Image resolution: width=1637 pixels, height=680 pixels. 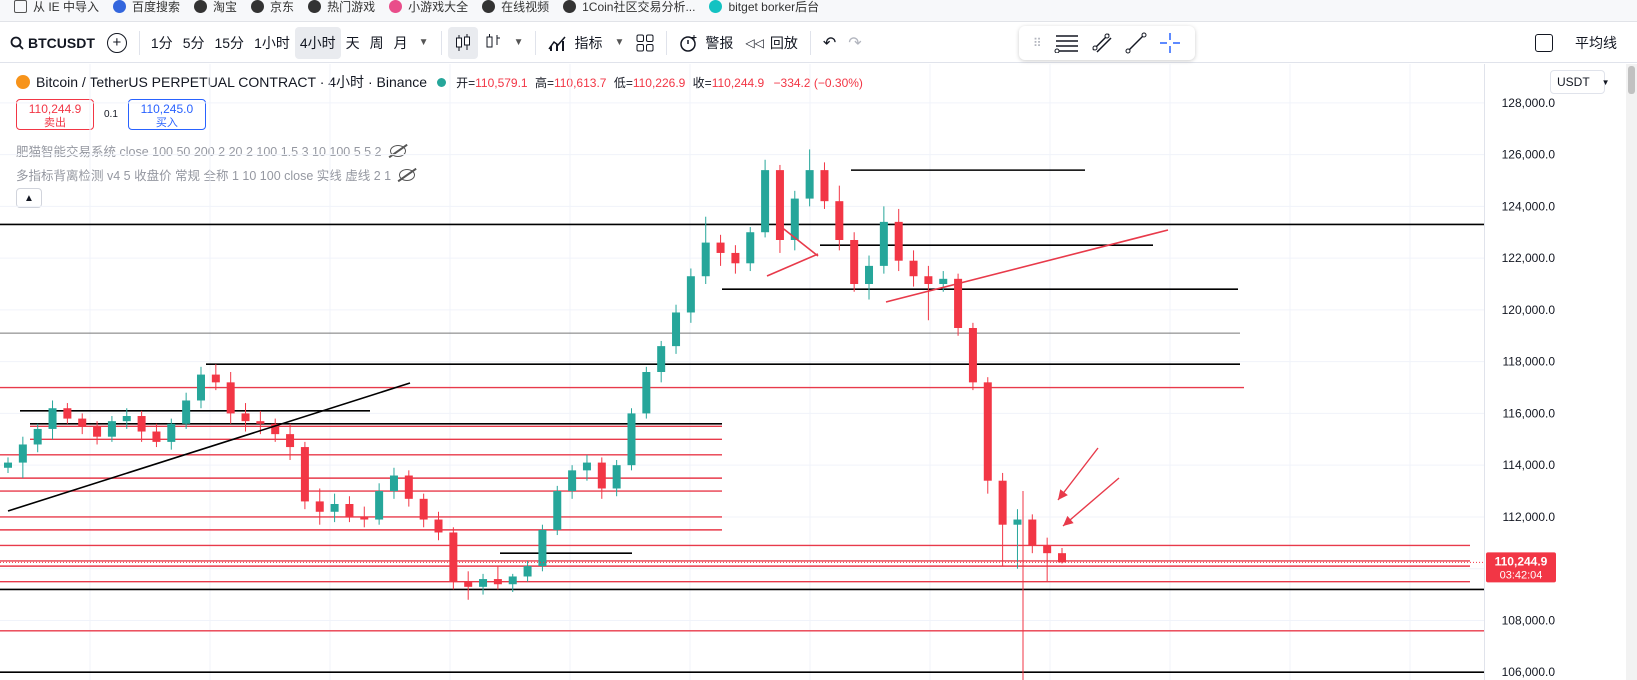 I want to click on folder-icon, so click(x=20, y=6).